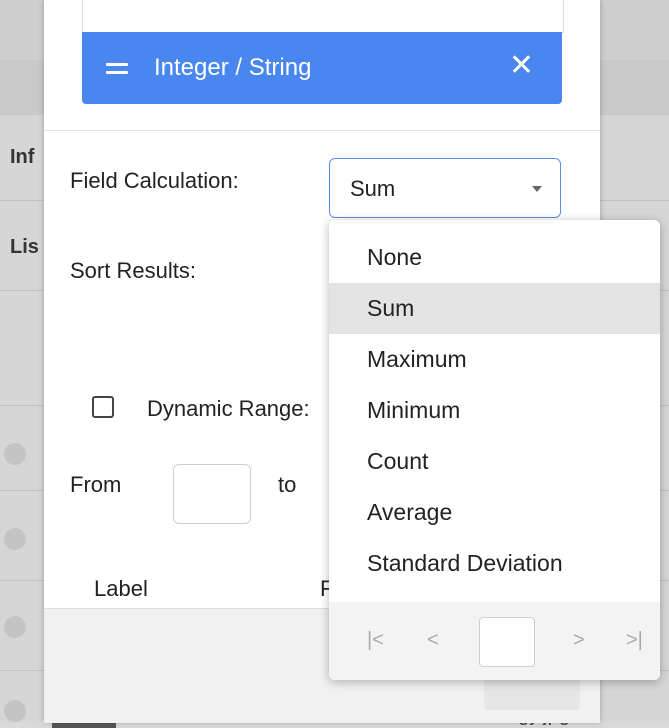 The image size is (669, 728). I want to click on range-from-label: From, so click(96, 484).